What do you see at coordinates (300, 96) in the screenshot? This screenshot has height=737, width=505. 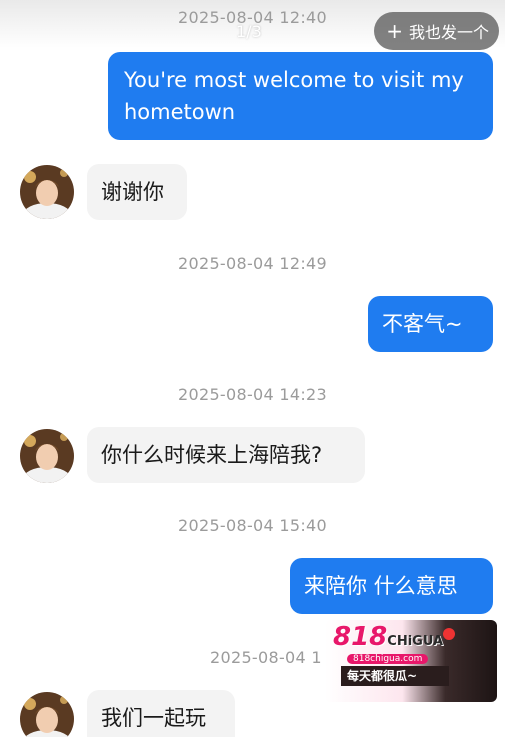 I see `sent-message-bubble: You're most welcome to visit my hometown` at bounding box center [300, 96].